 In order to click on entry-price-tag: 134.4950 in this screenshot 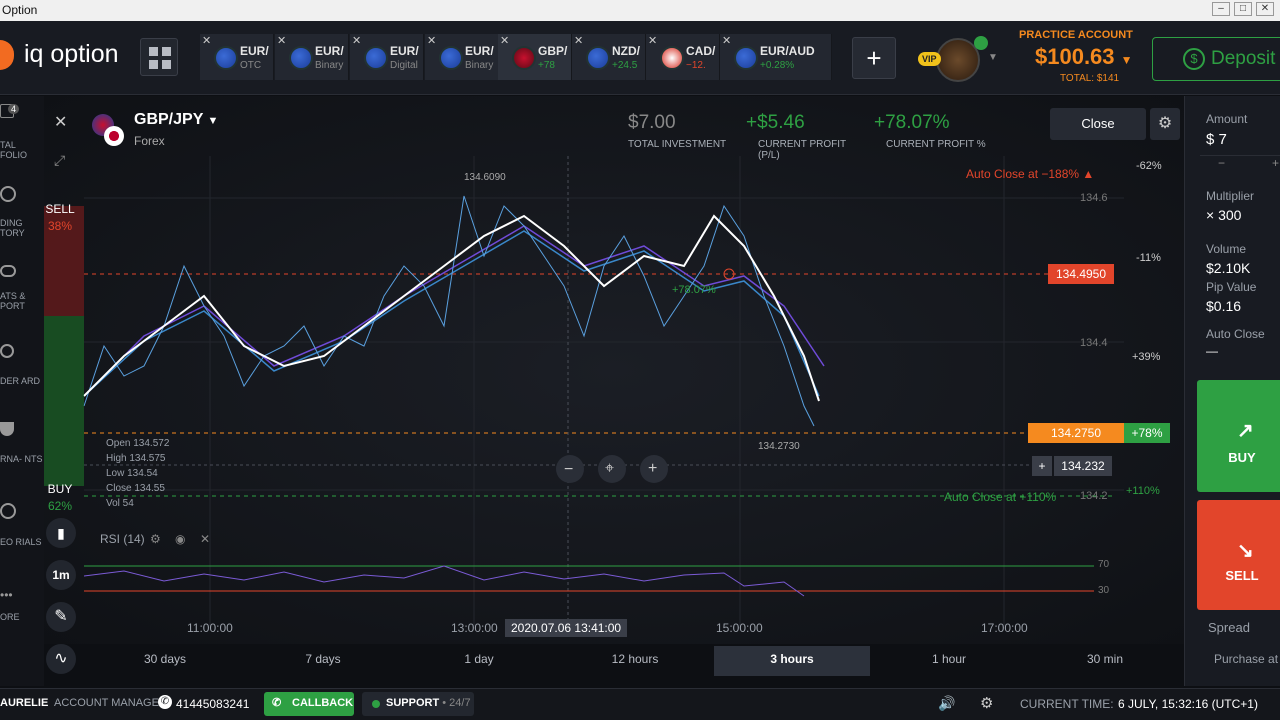, I will do `click(1081, 274)`.